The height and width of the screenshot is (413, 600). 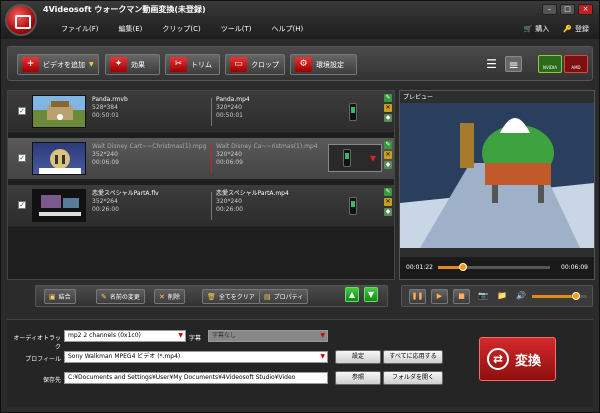 I want to click on current-time: 00:01:22, so click(x=419, y=267).